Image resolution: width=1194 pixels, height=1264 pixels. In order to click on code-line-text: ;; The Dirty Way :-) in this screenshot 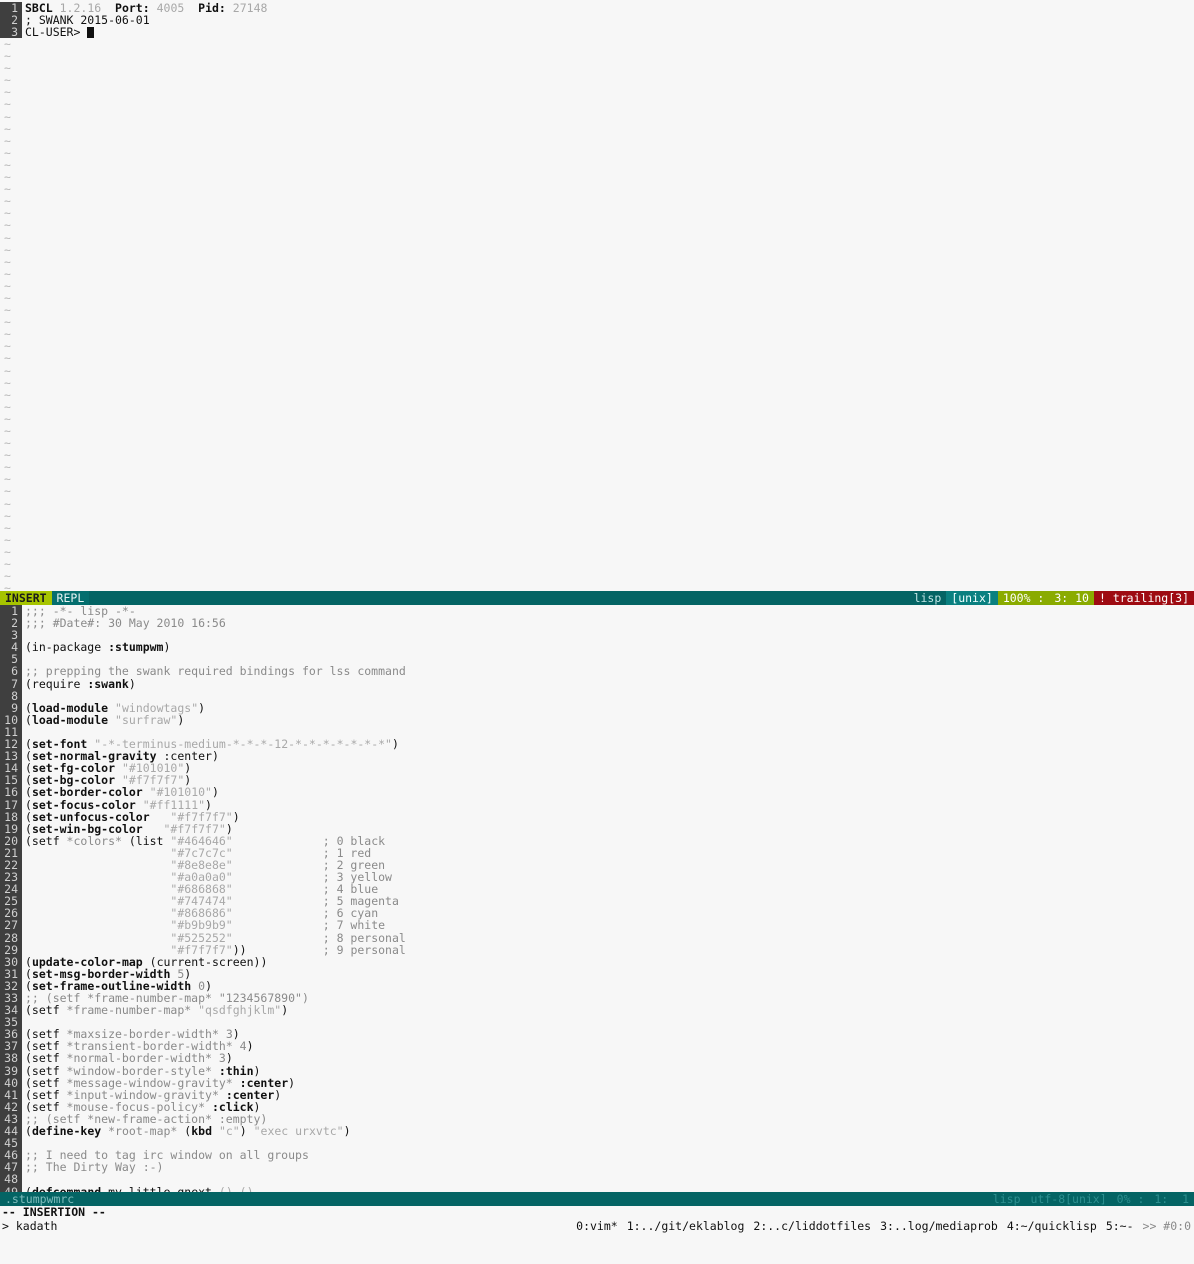, I will do `click(92, 1167)`.